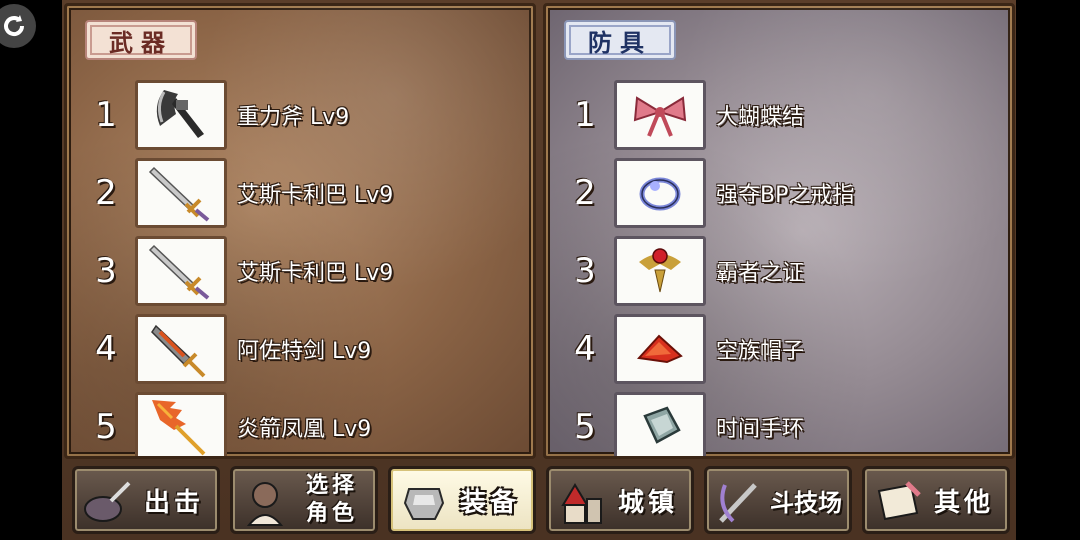  What do you see at coordinates (266, 502) in the screenshot?
I see `character-select-icon` at bounding box center [266, 502].